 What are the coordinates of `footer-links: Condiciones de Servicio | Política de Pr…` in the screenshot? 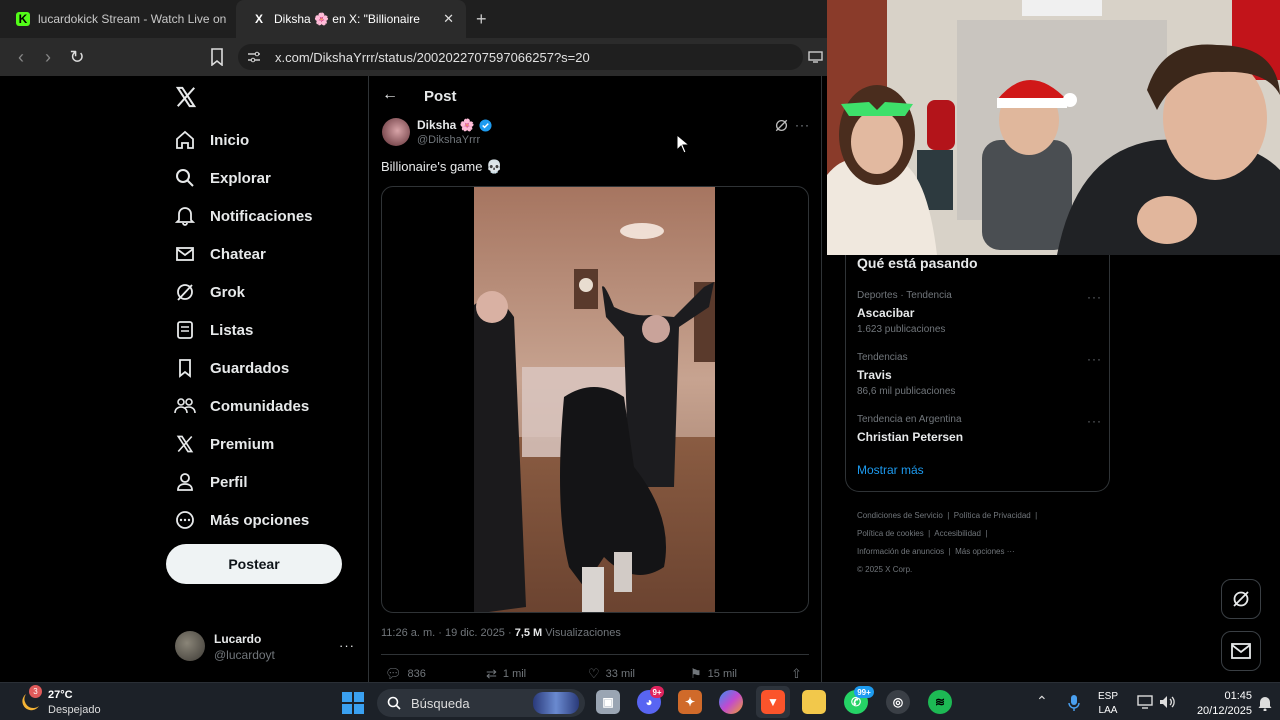 It's located at (987, 543).